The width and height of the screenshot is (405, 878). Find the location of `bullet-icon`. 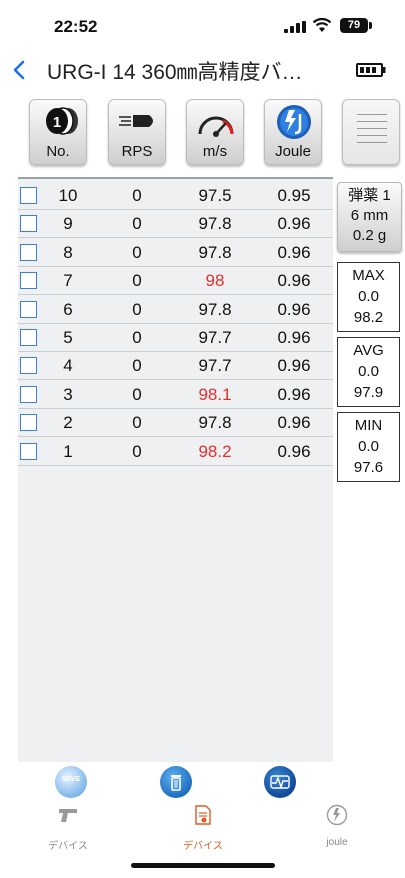

bullet-icon is located at coordinates (136, 121).